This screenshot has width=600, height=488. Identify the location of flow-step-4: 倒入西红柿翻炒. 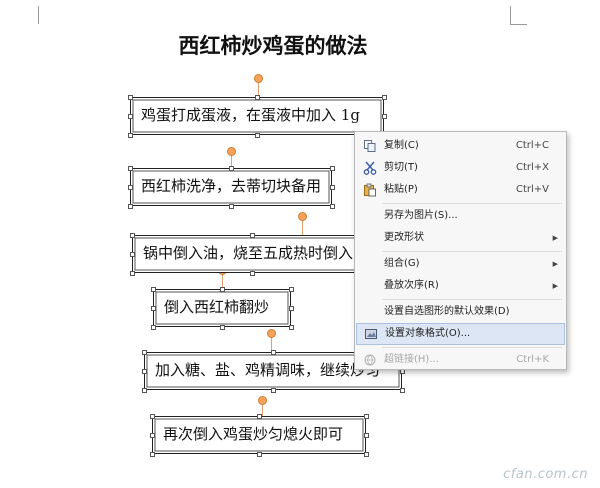
(222, 308).